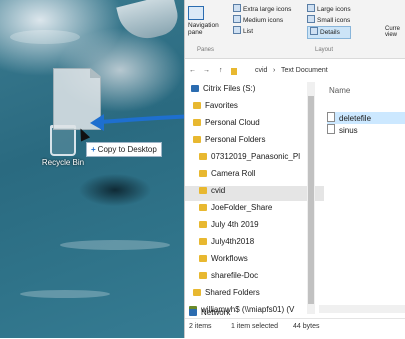 This screenshot has height=339, width=405. Describe the element at coordinates (248, 31) in the screenshot. I see `list-label: List` at that location.